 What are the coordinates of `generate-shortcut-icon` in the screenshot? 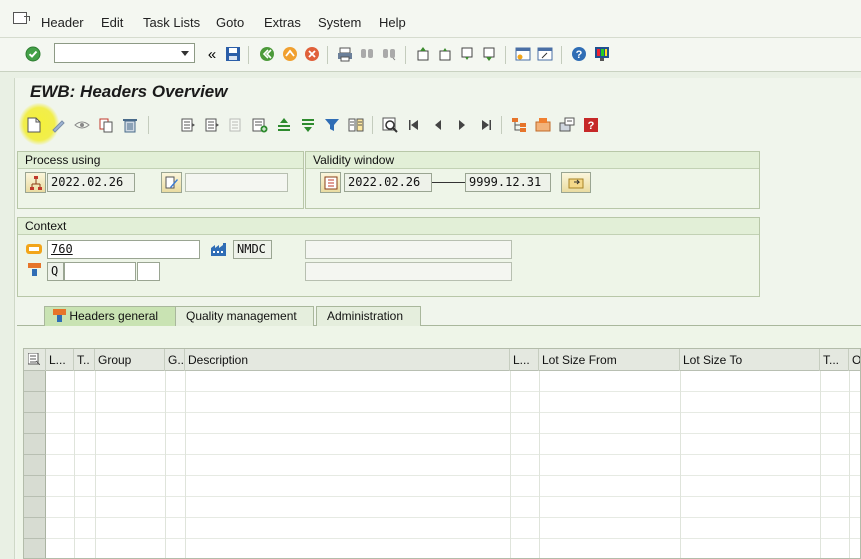 It's located at (545, 54).